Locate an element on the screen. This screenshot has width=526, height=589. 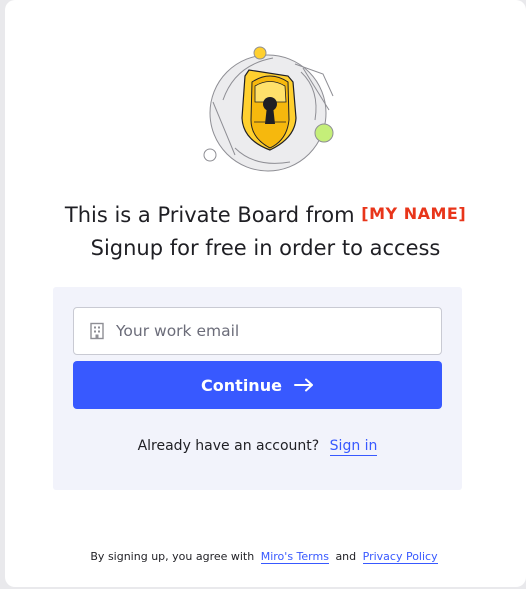
already-text: Already have an account? is located at coordinates (228, 446).